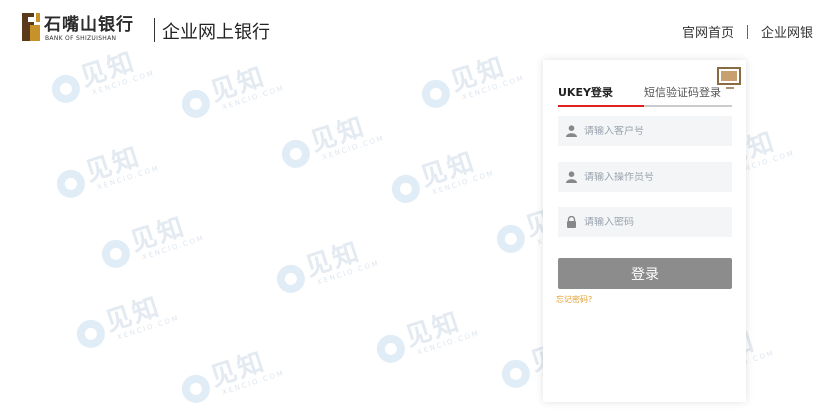 This screenshot has height=419, width=833. Describe the element at coordinates (654, 222) in the screenshot. I see `password-input` at that location.